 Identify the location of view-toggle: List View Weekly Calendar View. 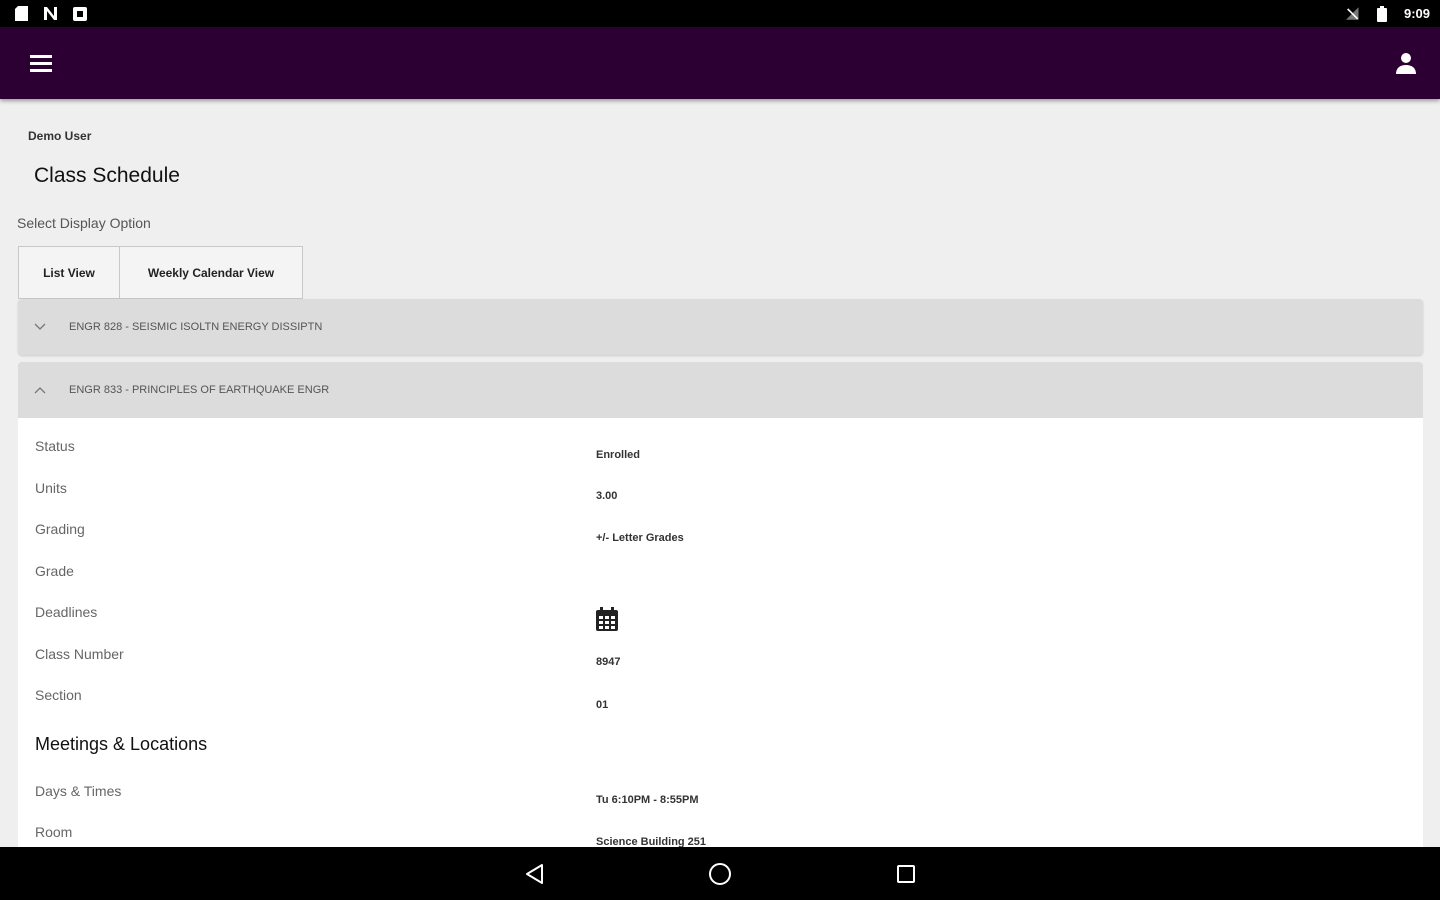
(160, 272).